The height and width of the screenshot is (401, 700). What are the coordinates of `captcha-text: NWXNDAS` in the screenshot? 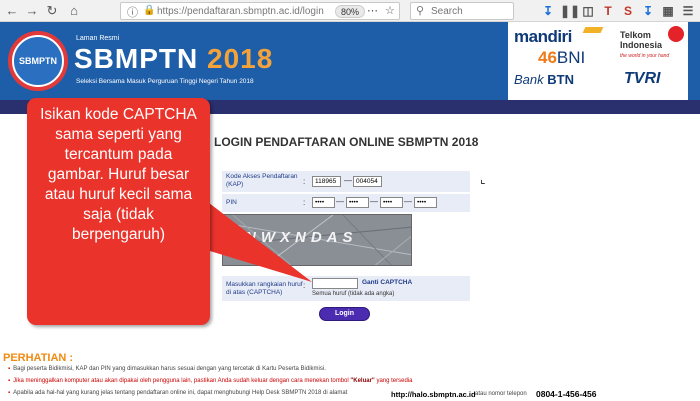 It's located at (301, 237).